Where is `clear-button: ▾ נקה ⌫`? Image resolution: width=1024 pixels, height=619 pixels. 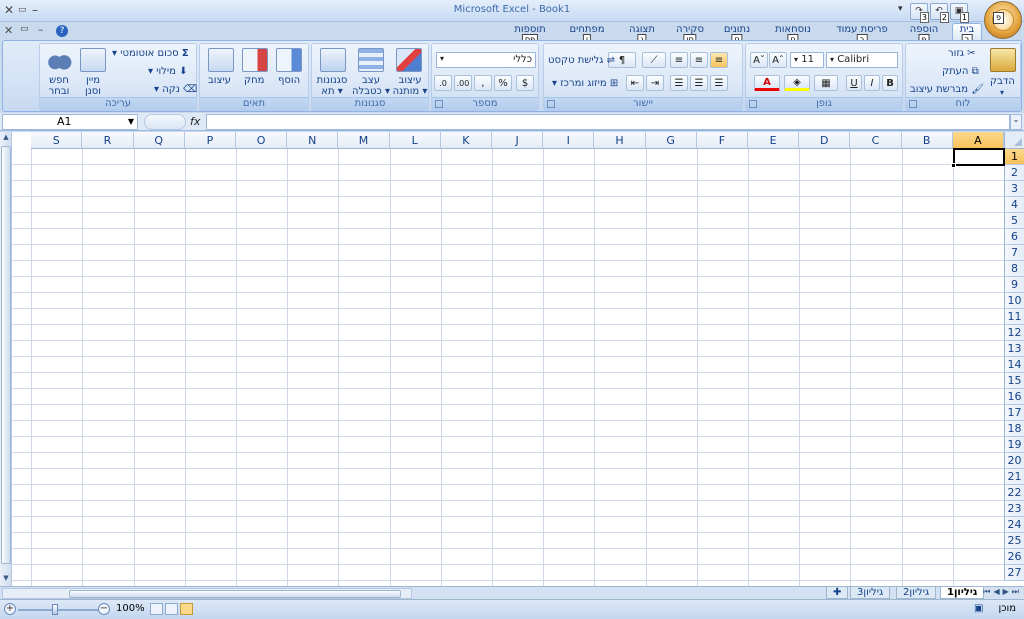 clear-button: ▾ נקה ⌫ is located at coordinates (175, 89).